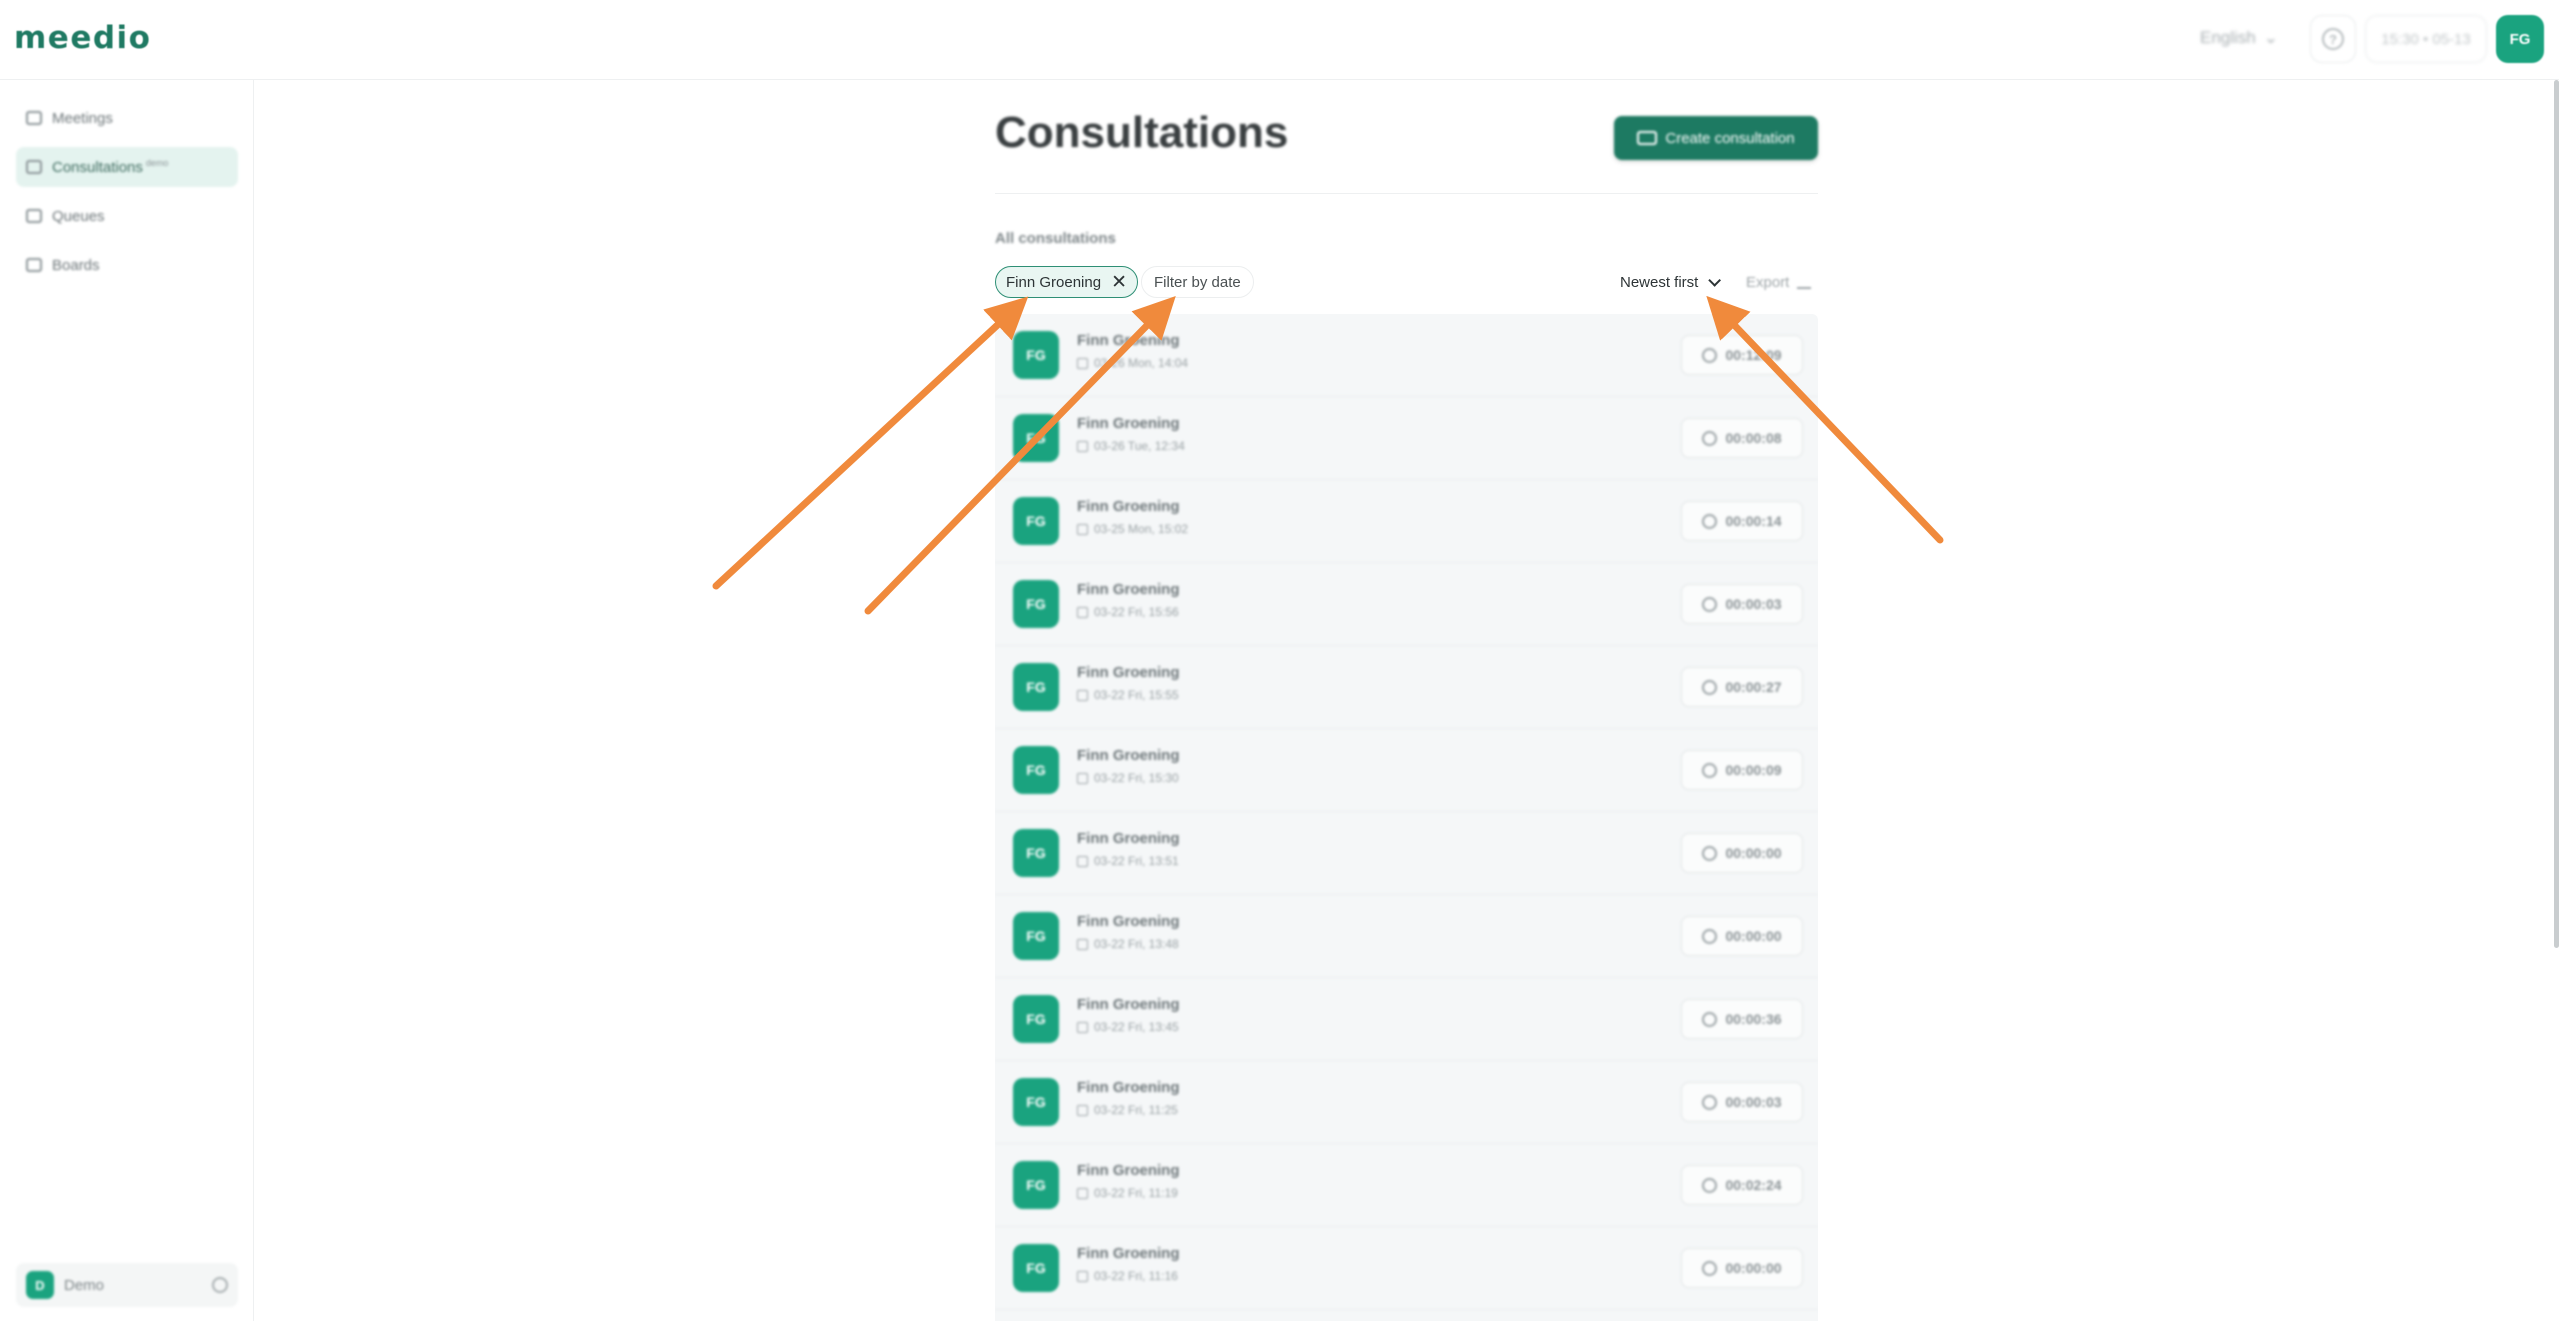 This screenshot has width=2559, height=1321. What do you see at coordinates (1279, 40) in the screenshot?
I see `top-bar: meedio English ⌄ ? 15:30 • 05-13 FG` at bounding box center [1279, 40].